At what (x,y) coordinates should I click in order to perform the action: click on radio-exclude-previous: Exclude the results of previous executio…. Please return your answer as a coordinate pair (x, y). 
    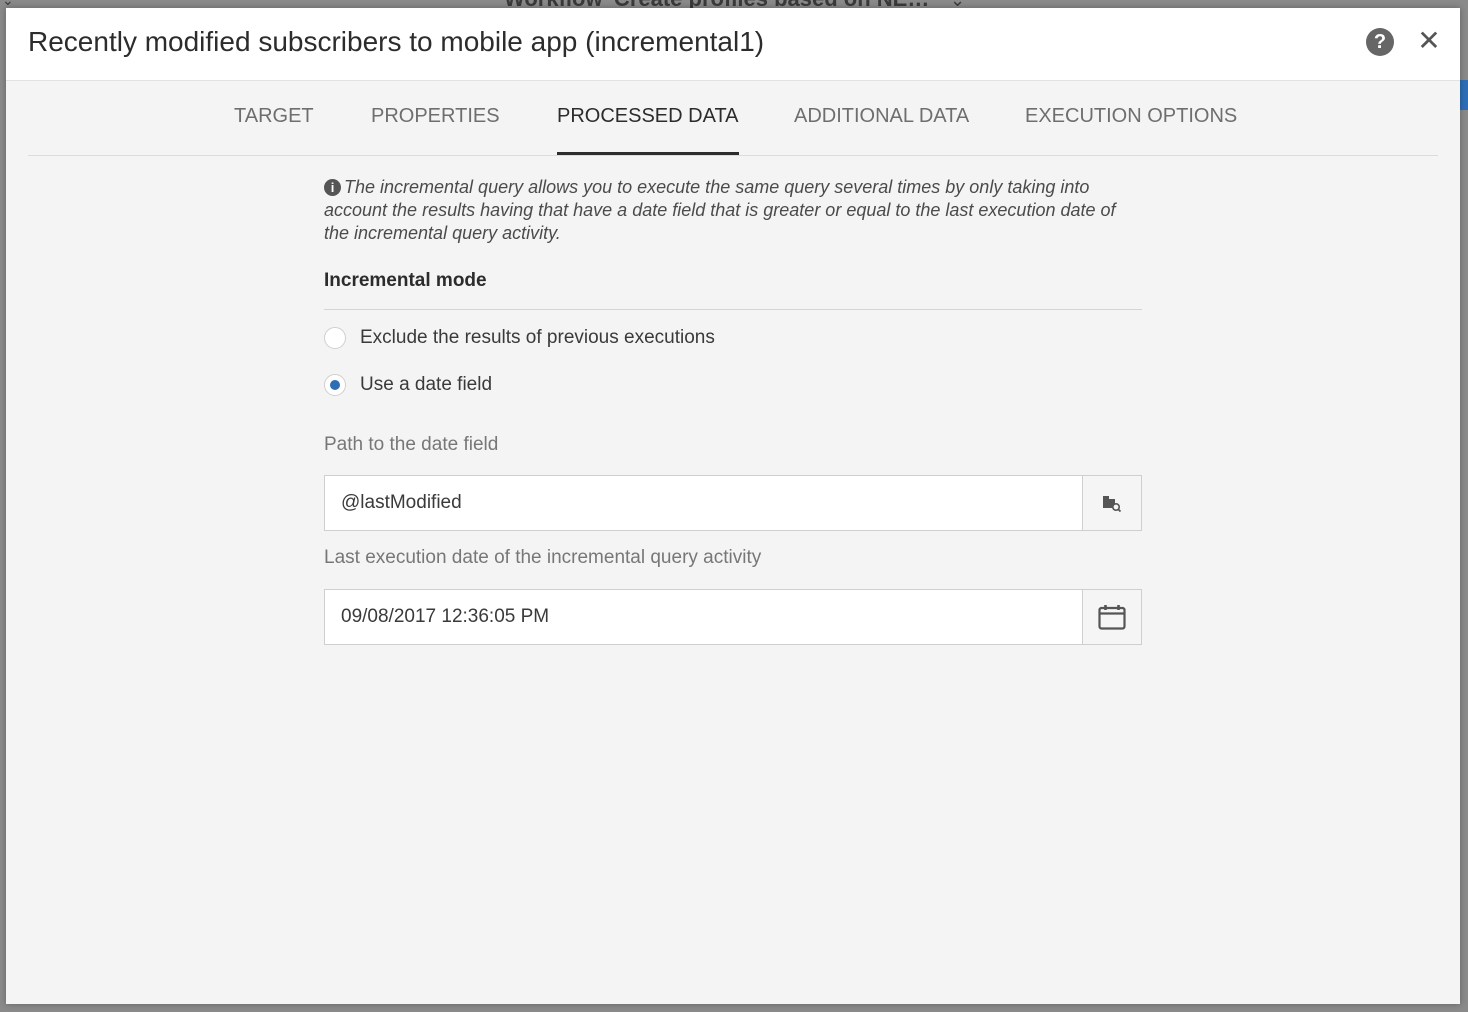
    Looking at the image, I should click on (519, 338).